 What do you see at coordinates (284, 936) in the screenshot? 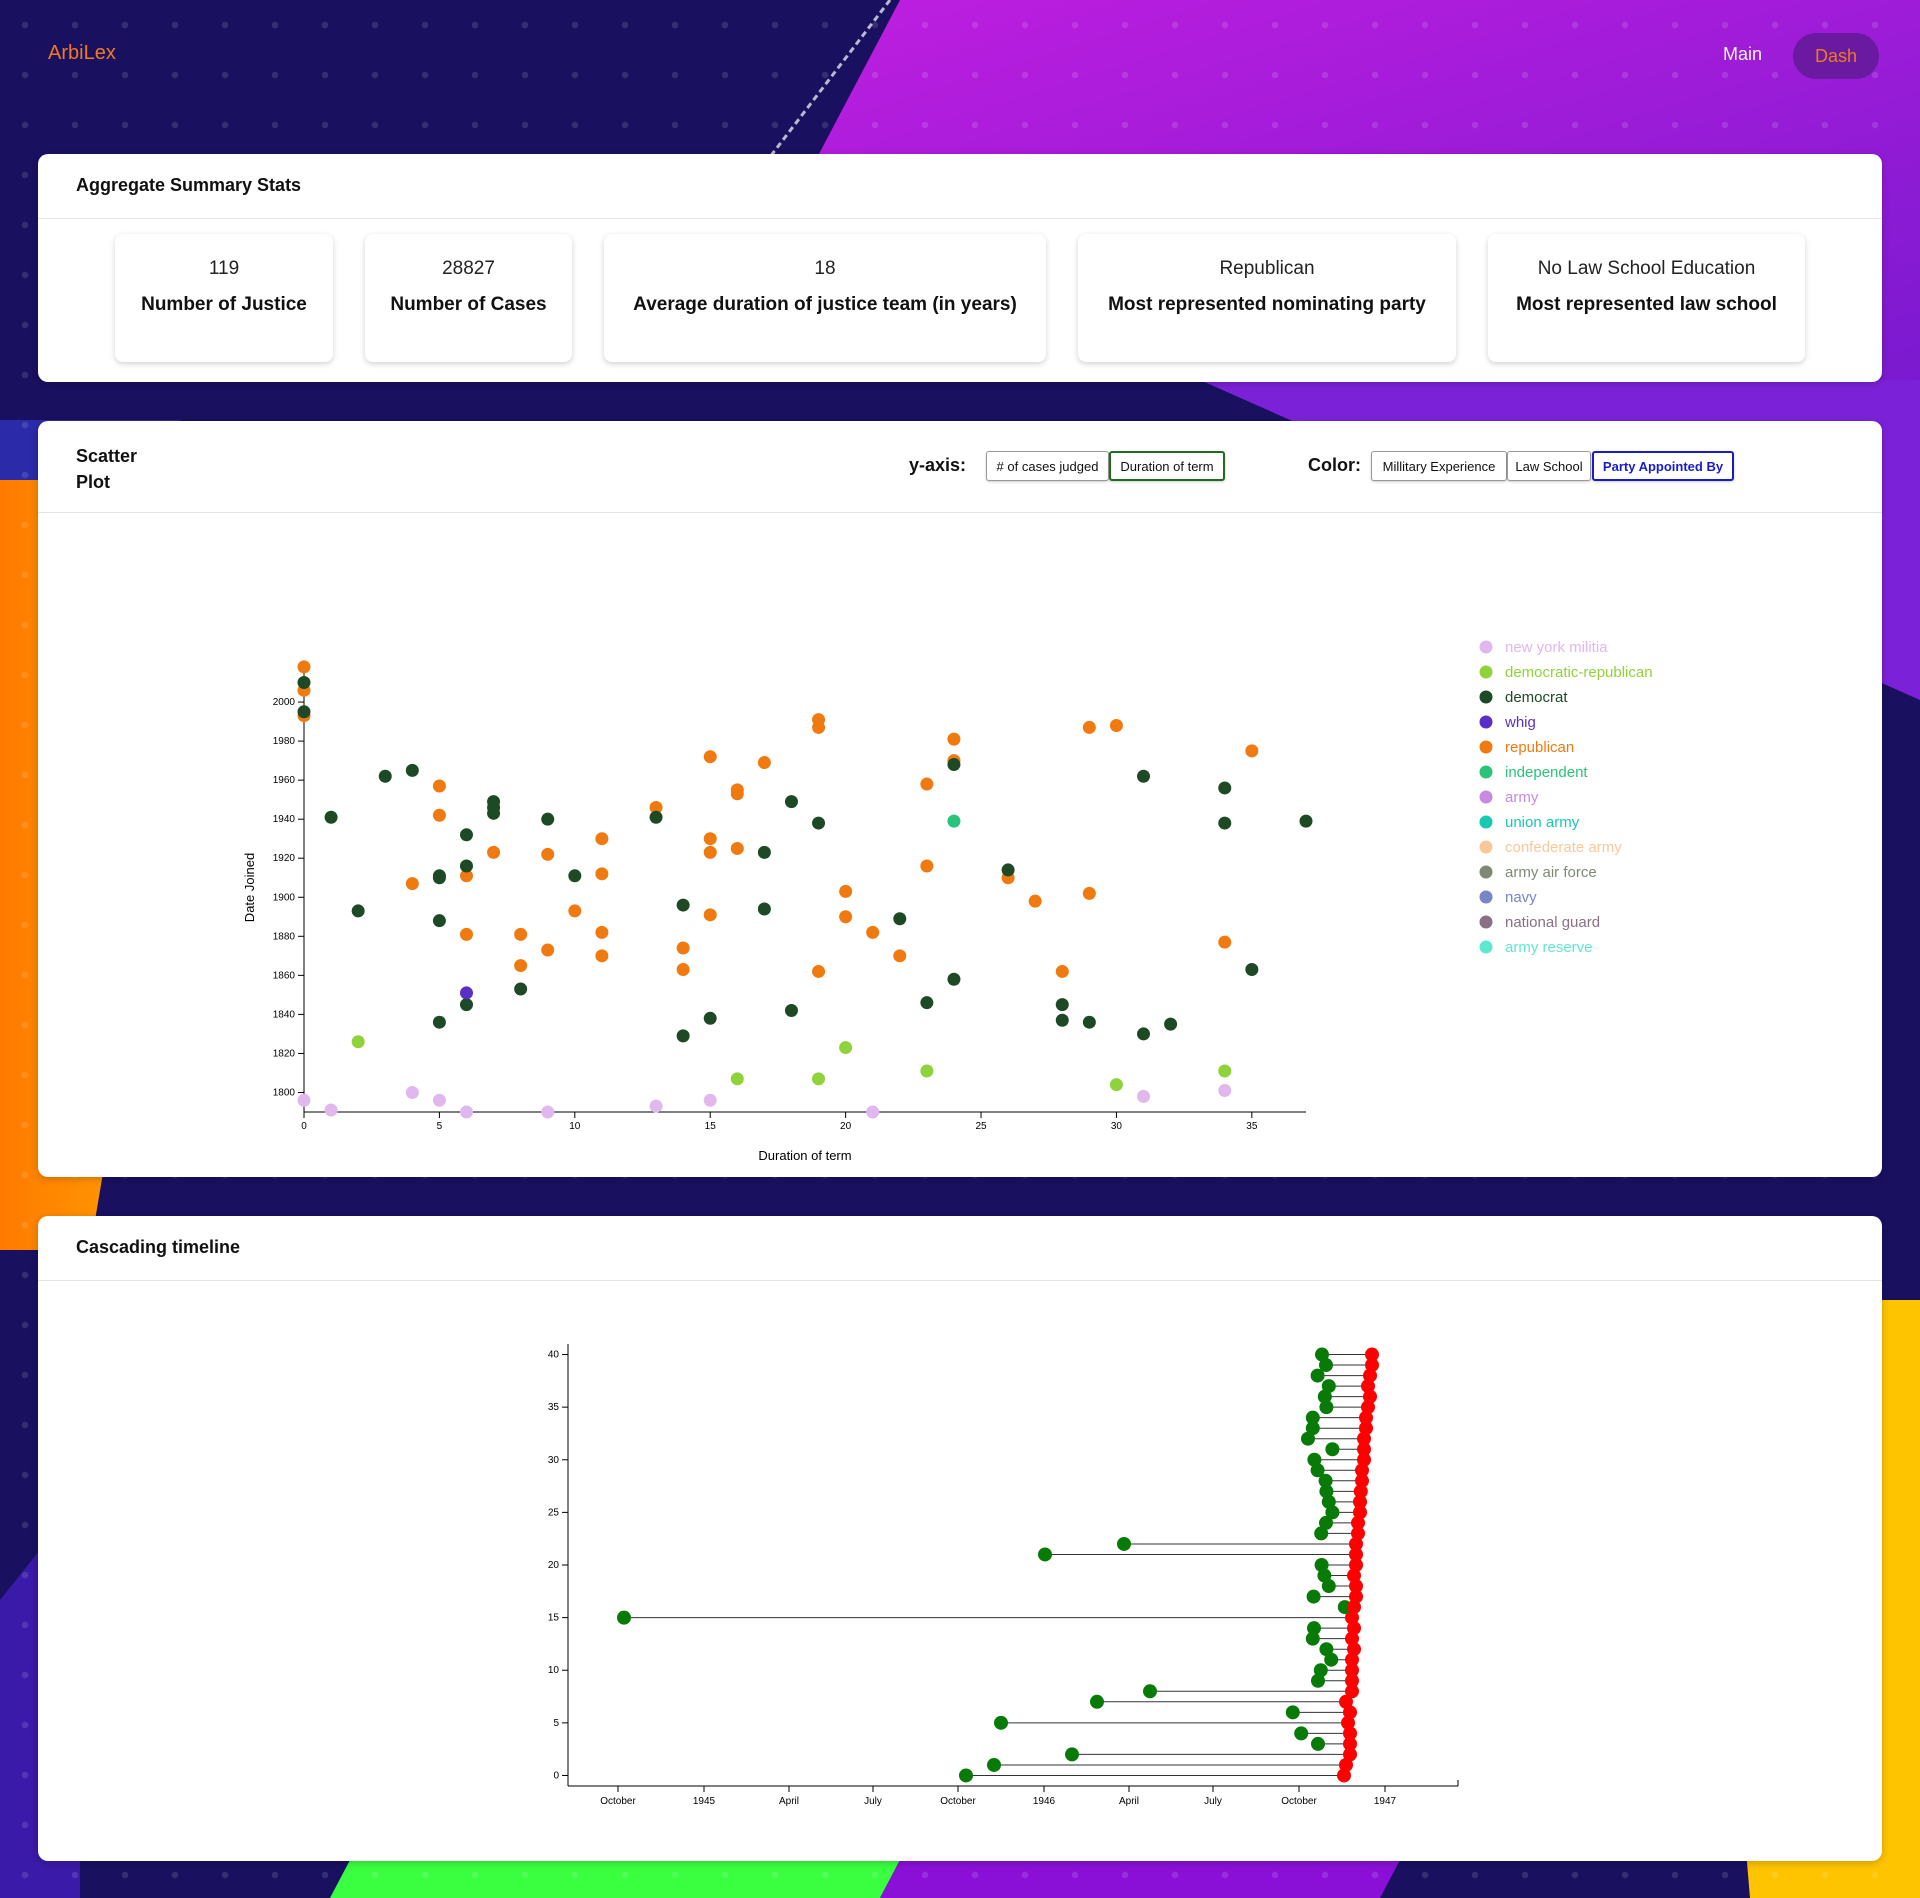
I see `y-tick-label: 1880` at bounding box center [284, 936].